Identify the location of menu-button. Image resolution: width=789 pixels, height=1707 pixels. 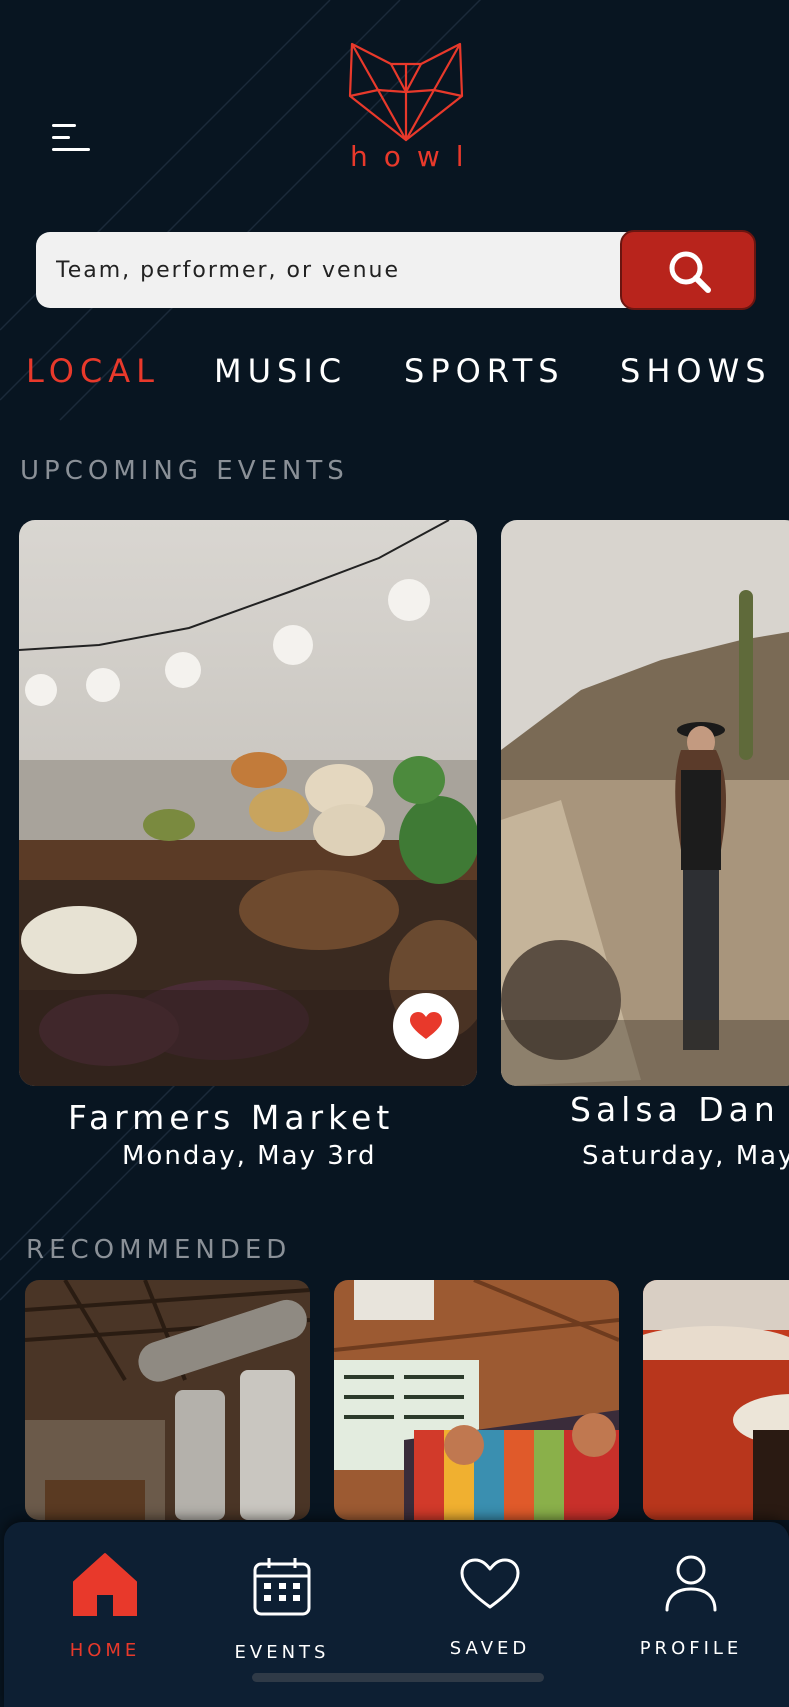
(72, 138).